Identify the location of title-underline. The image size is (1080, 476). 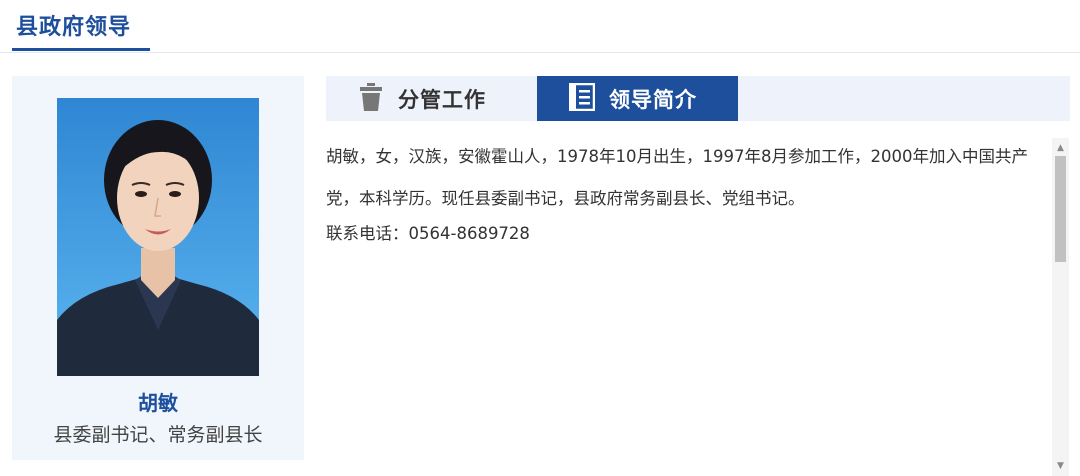
(81, 49).